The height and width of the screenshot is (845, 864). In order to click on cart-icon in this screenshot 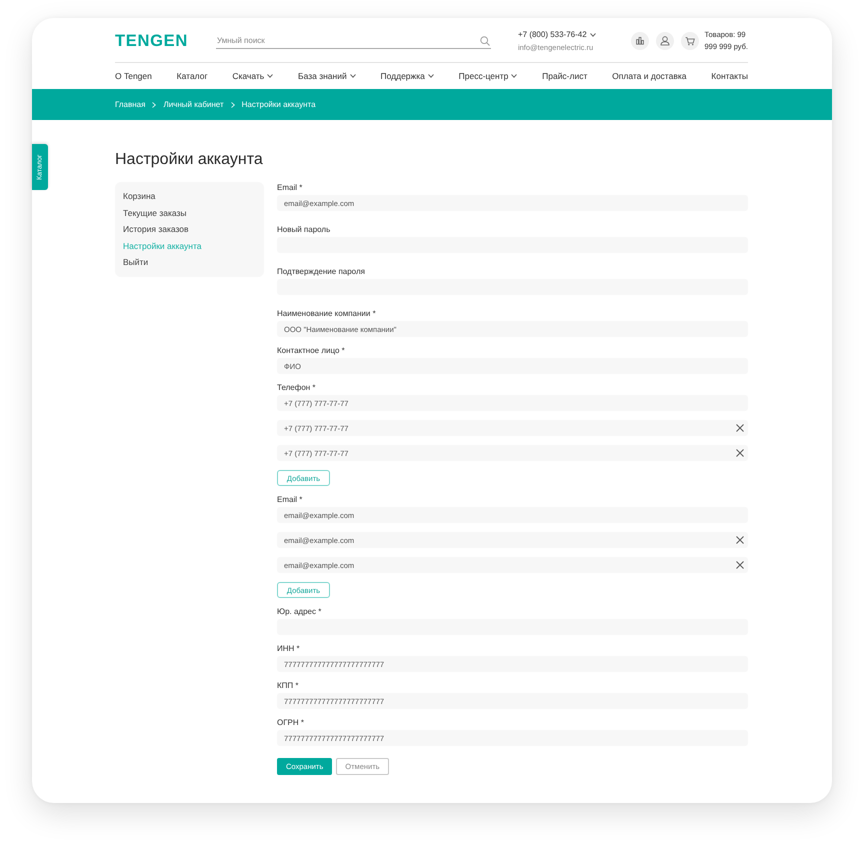, I will do `click(689, 41)`.